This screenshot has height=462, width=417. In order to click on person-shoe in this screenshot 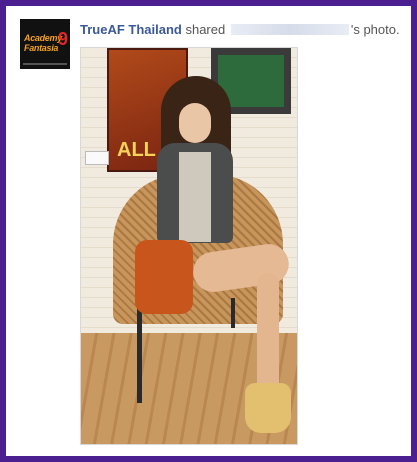, I will do `click(268, 408)`.